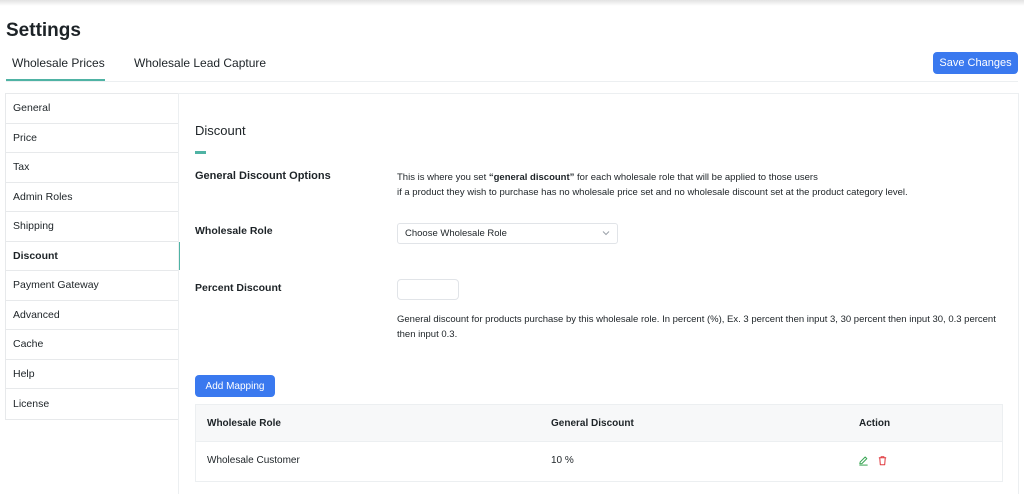 This screenshot has width=1024, height=494. What do you see at coordinates (244, 423) in the screenshot?
I see `column-header-wholesale-role: Wholesale Role` at bounding box center [244, 423].